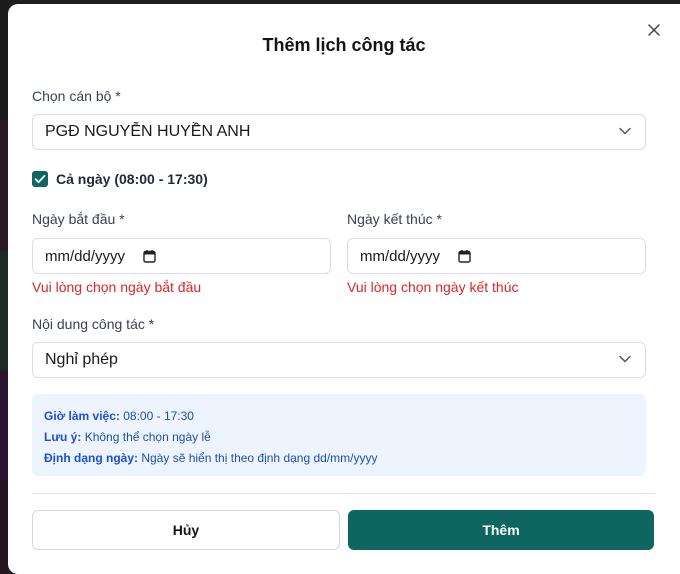  What do you see at coordinates (339, 360) in the screenshot?
I see `content-select: Nghỉ phép` at bounding box center [339, 360].